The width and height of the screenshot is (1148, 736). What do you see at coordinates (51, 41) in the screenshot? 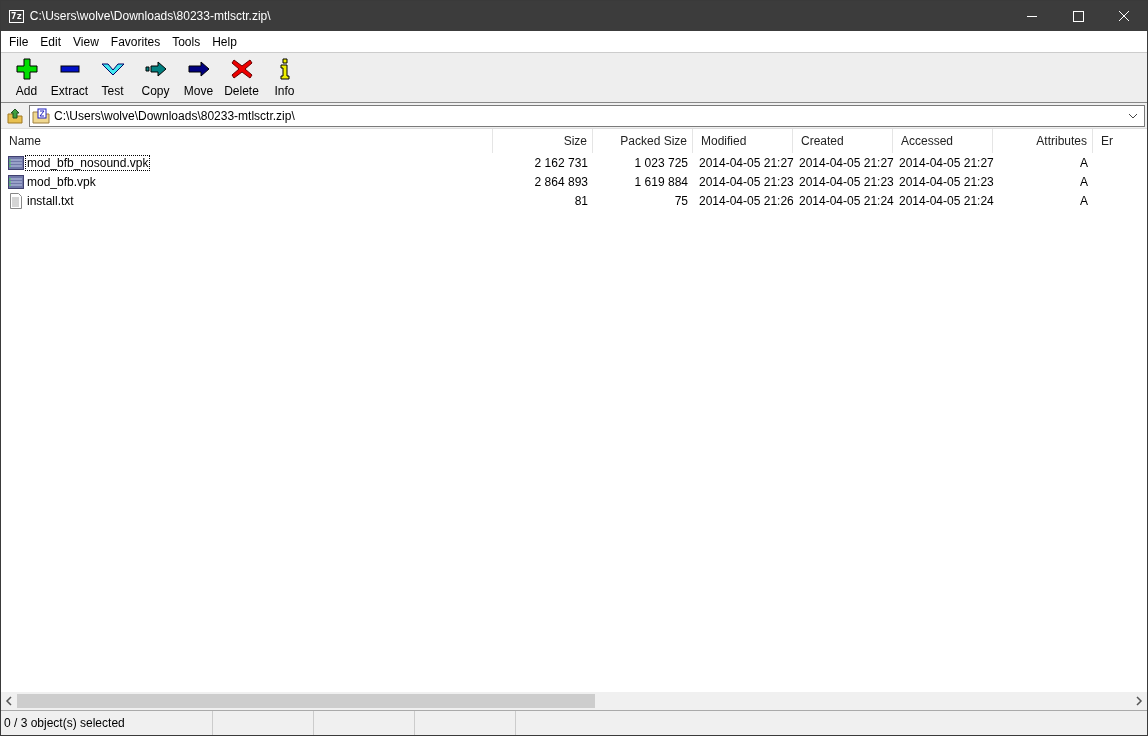
I see `menu-item: Edit` at bounding box center [51, 41].